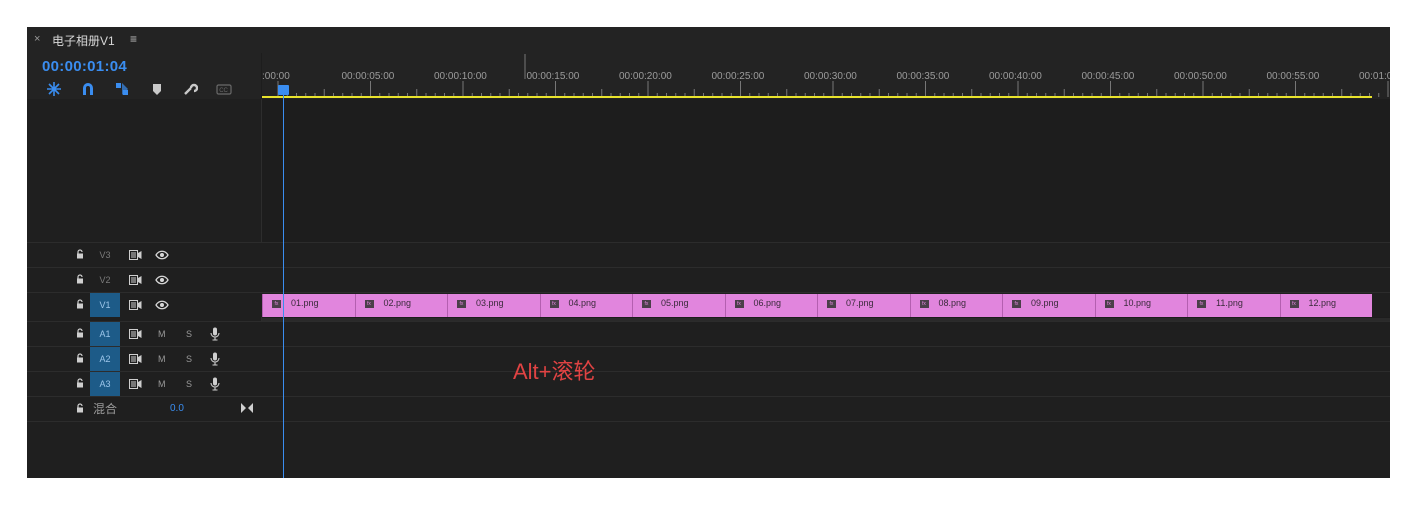 This screenshot has width=1417, height=505. I want to click on video-clip: fx 01.png, so click(308, 305).